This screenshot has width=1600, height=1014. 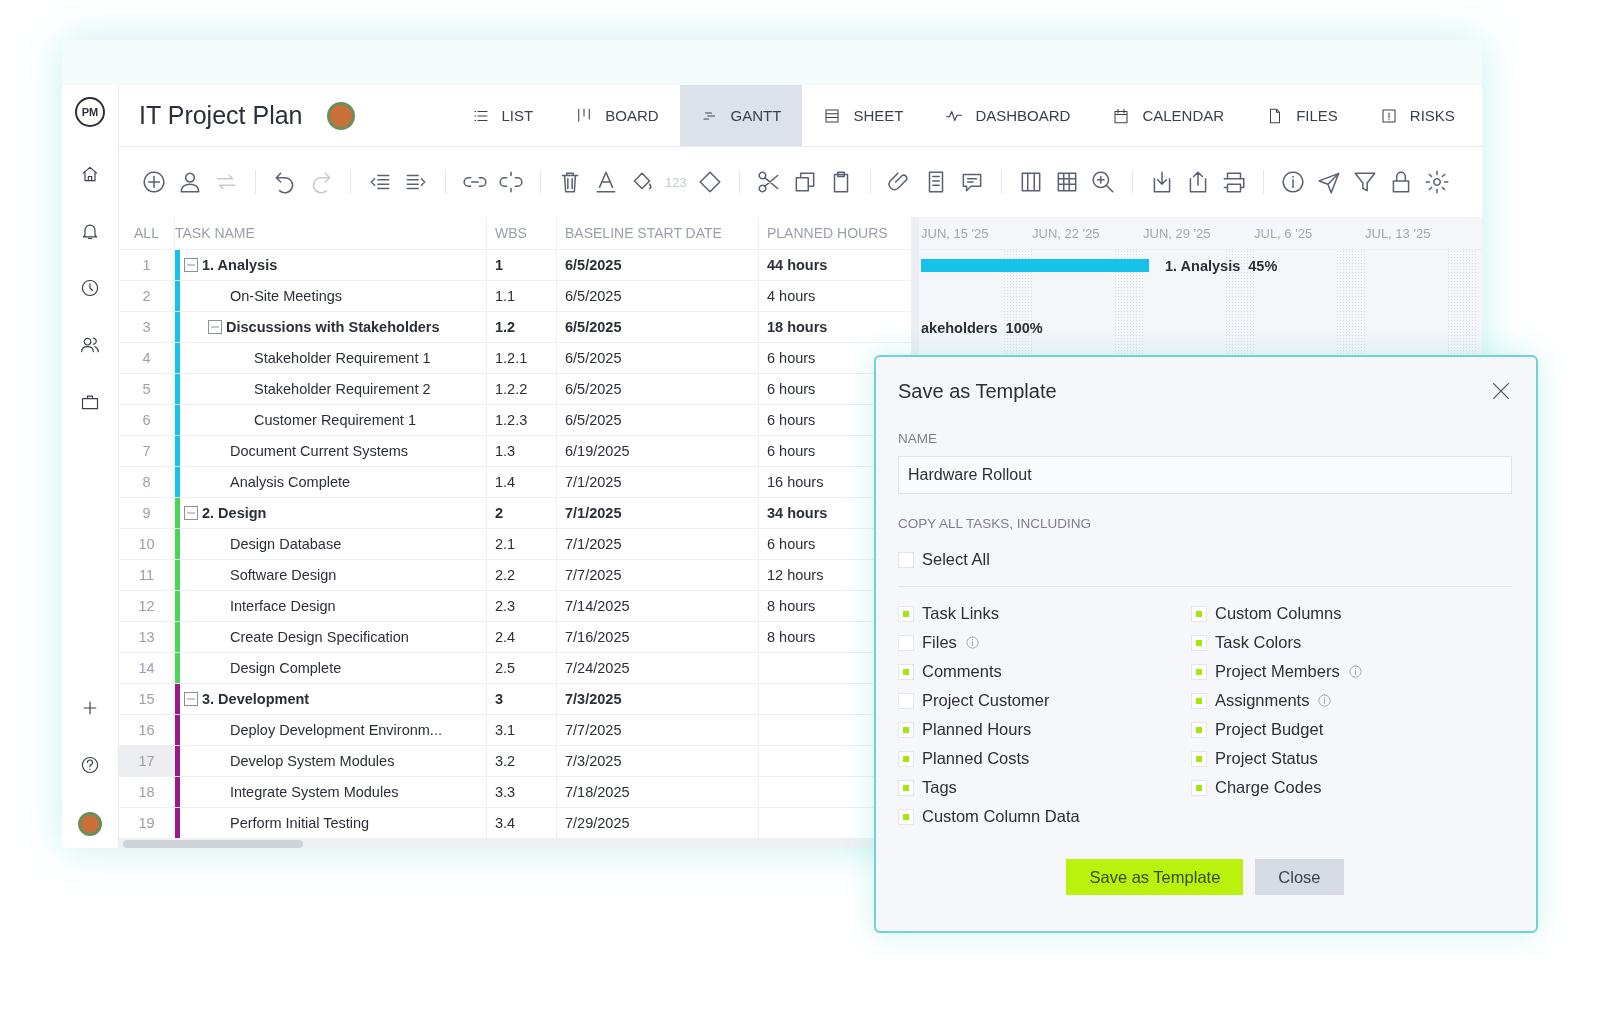 I want to click on task-name: Software Design, so click(x=283, y=575).